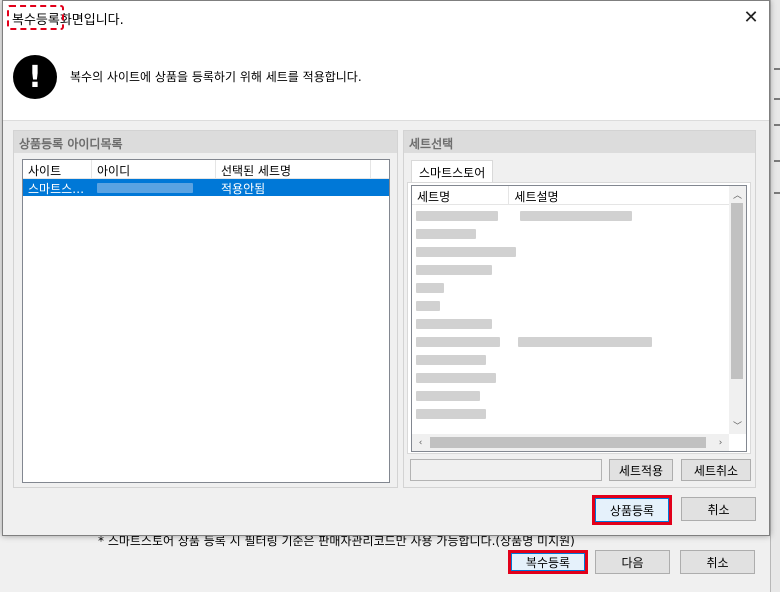 This screenshot has height=592, width=780. I want to click on redacted-id, so click(145, 187).